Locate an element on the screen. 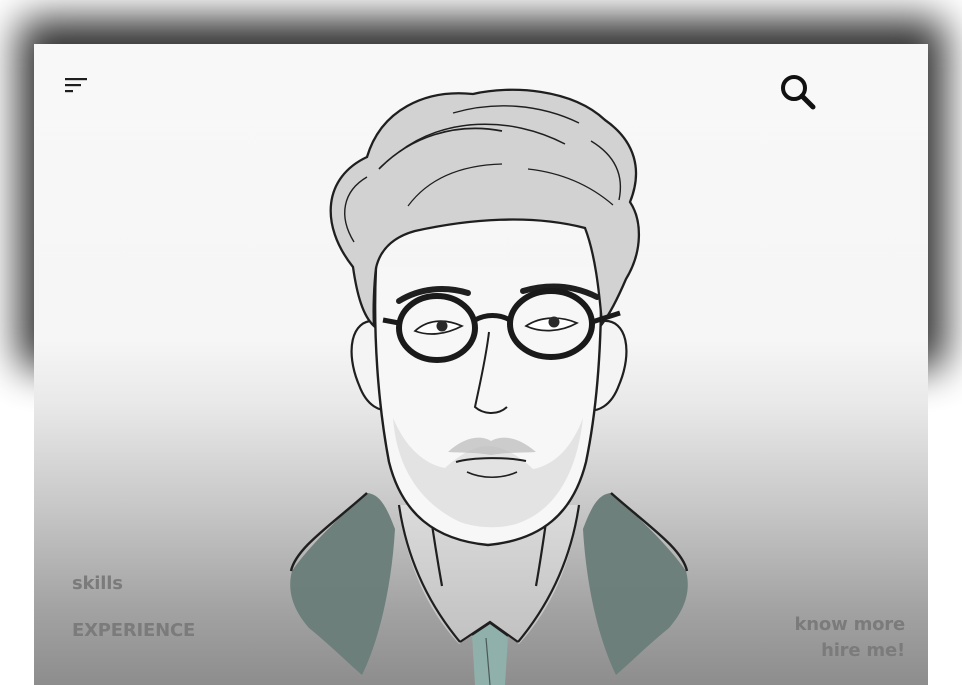 This screenshot has height=685, width=962. skills-link: skills is located at coordinates (97, 583).